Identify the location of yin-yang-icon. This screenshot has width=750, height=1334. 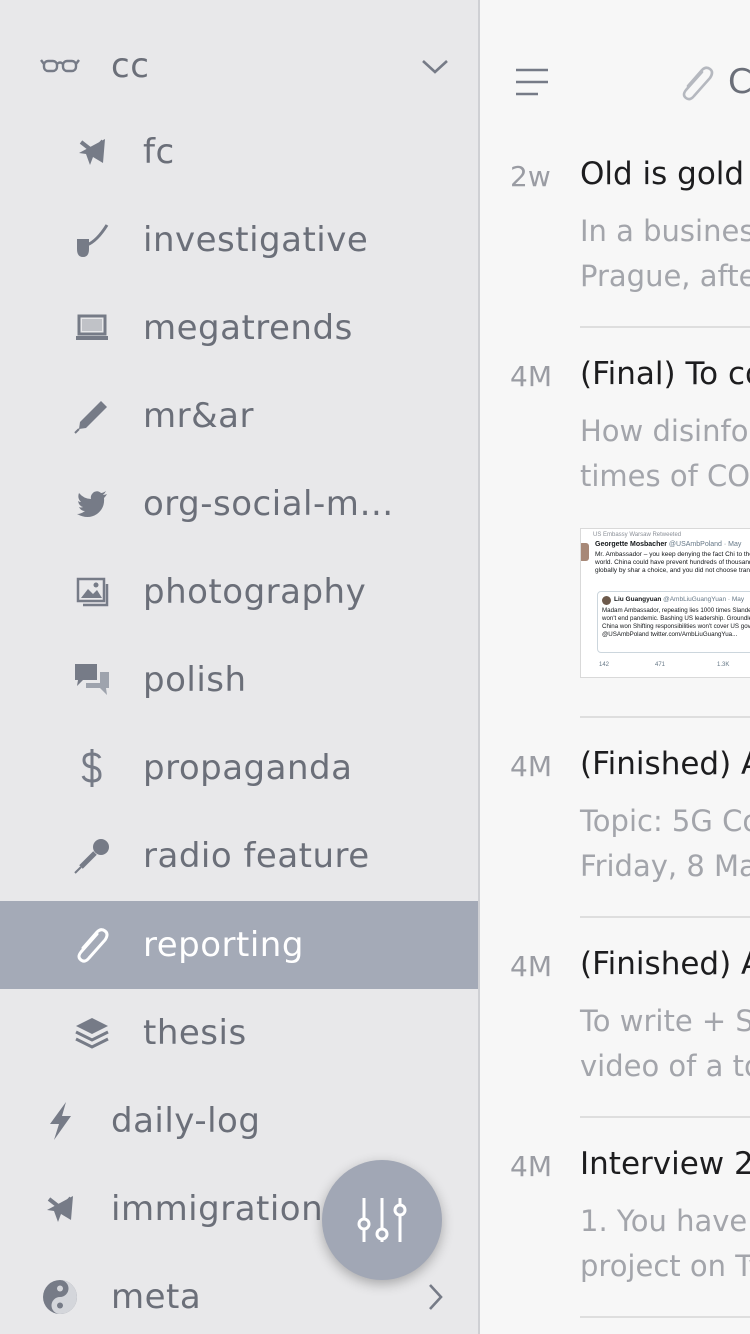
(60, 1297).